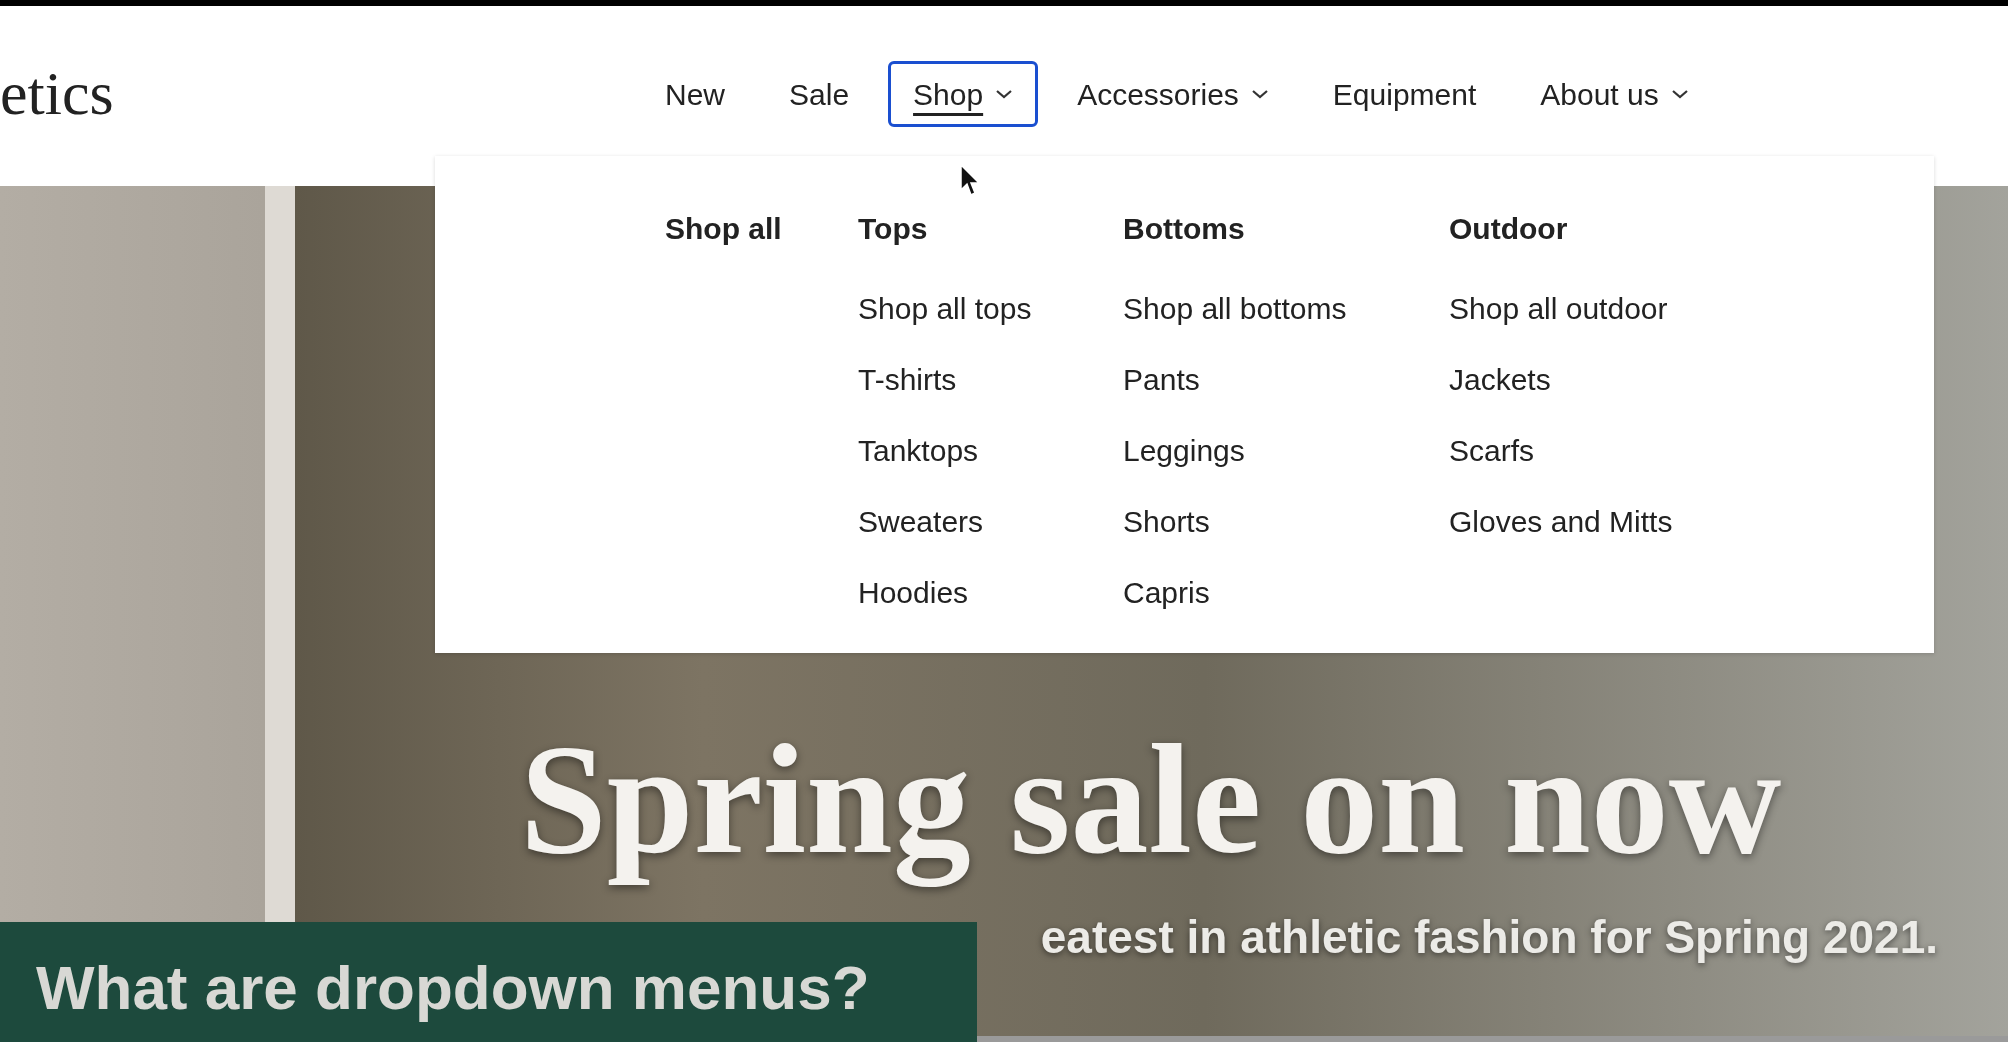 The height and width of the screenshot is (1042, 2008). Describe the element at coordinates (1286, 519) in the screenshot. I see `menu-item: Shorts` at that location.